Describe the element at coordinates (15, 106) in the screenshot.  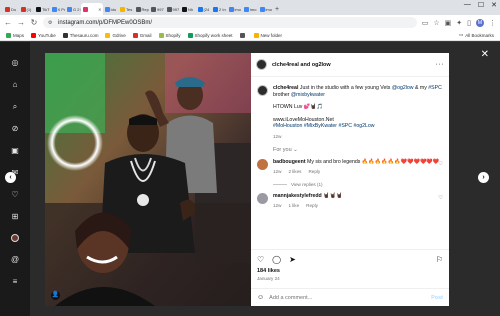
I see `search-icon: ⌕` at that location.